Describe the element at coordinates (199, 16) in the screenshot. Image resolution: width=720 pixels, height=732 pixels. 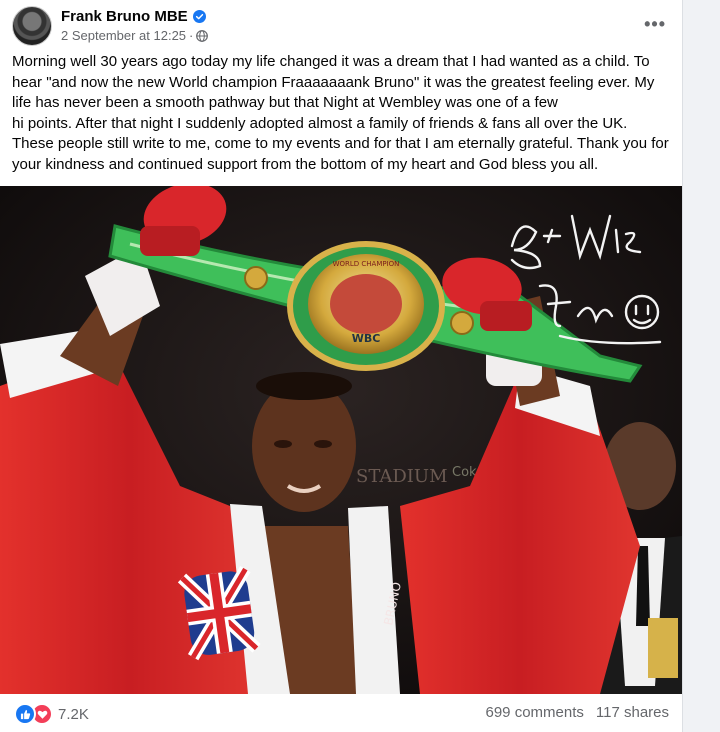
I see `verified-badge-icon` at that location.